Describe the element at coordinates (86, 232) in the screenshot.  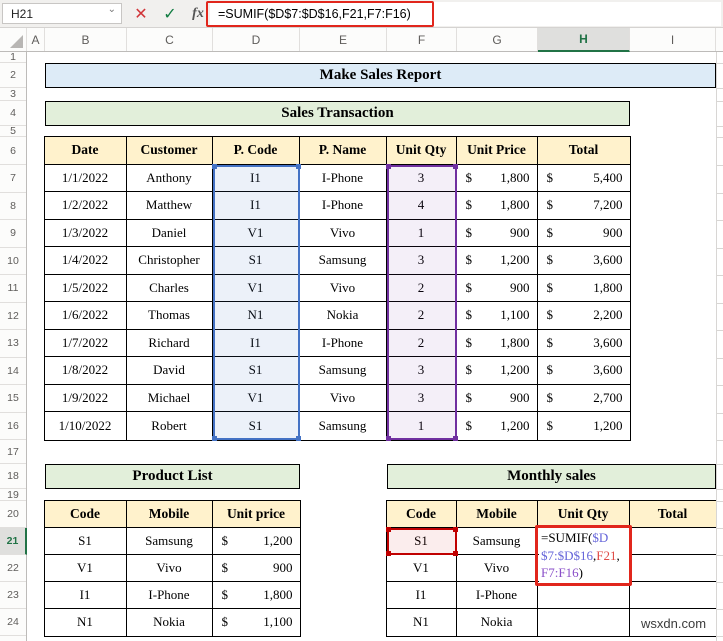
I see `cell: 1/3/2022` at that location.